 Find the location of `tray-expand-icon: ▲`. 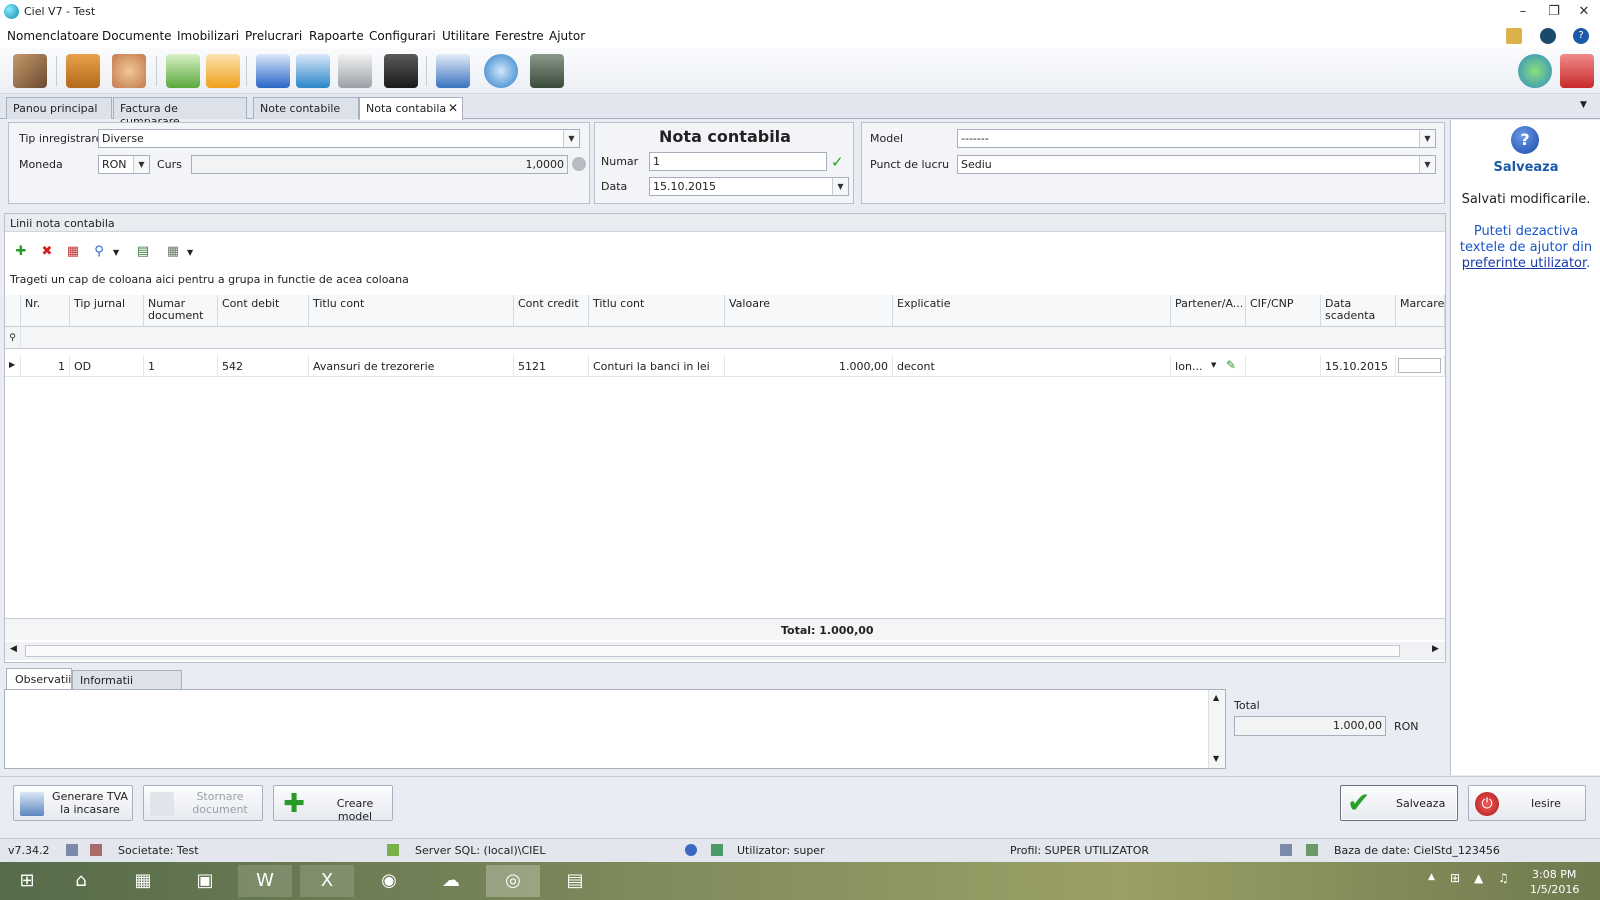

tray-expand-icon: ▲ is located at coordinates (1431, 877).